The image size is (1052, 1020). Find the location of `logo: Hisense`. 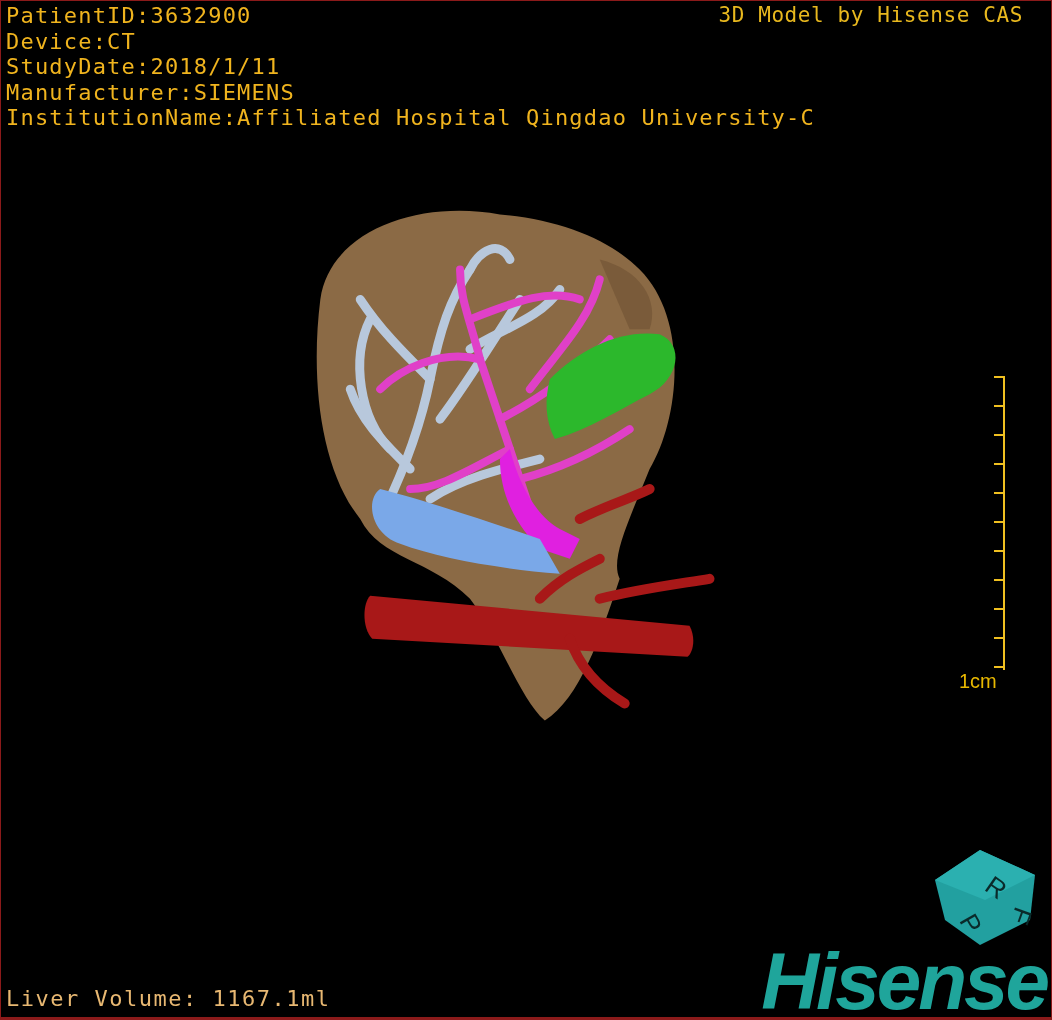

logo: Hisense is located at coordinates (905, 982).